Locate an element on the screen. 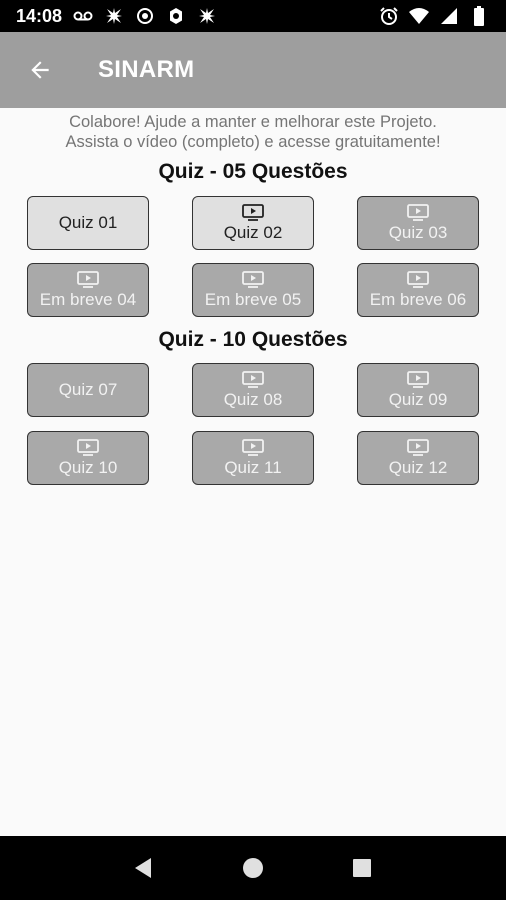 The image size is (506, 900). quiz-button-label: Quiz 08 is located at coordinates (253, 399).